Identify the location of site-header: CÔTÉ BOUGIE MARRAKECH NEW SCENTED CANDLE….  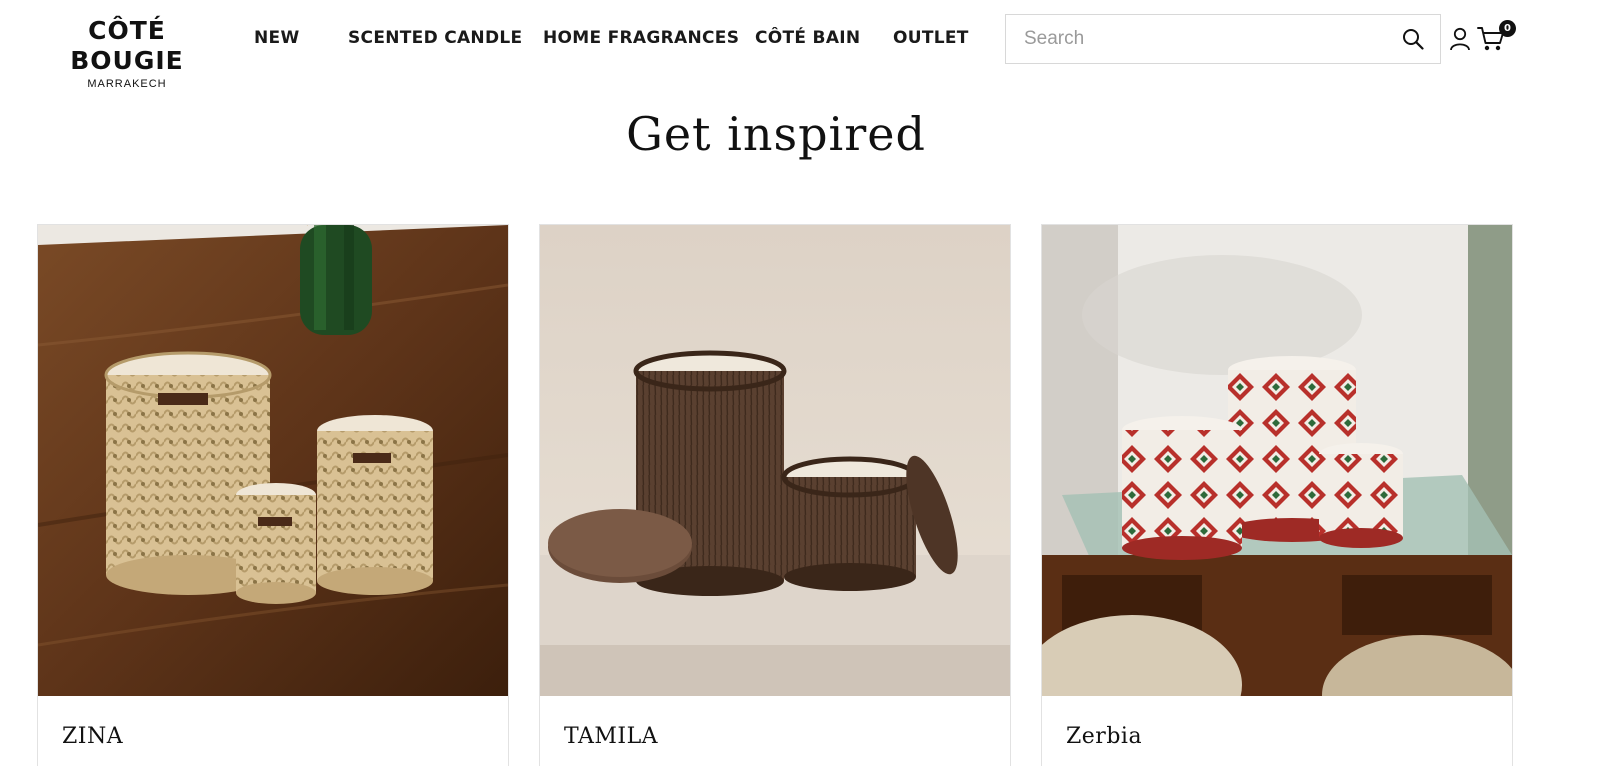
(800, 45).